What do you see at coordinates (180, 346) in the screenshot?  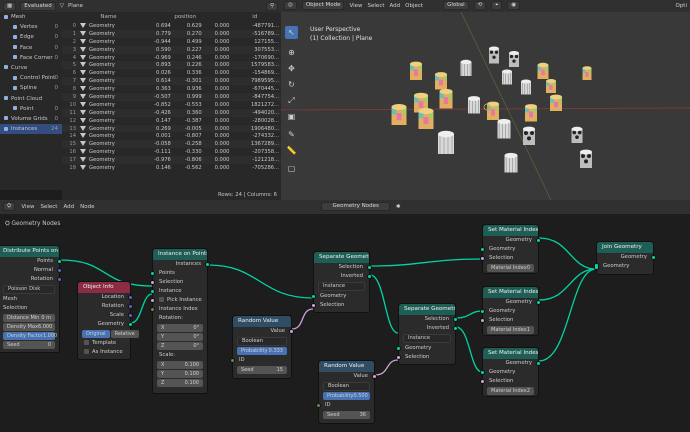 I see `rotation-z-field: Z 0°` at bounding box center [180, 346].